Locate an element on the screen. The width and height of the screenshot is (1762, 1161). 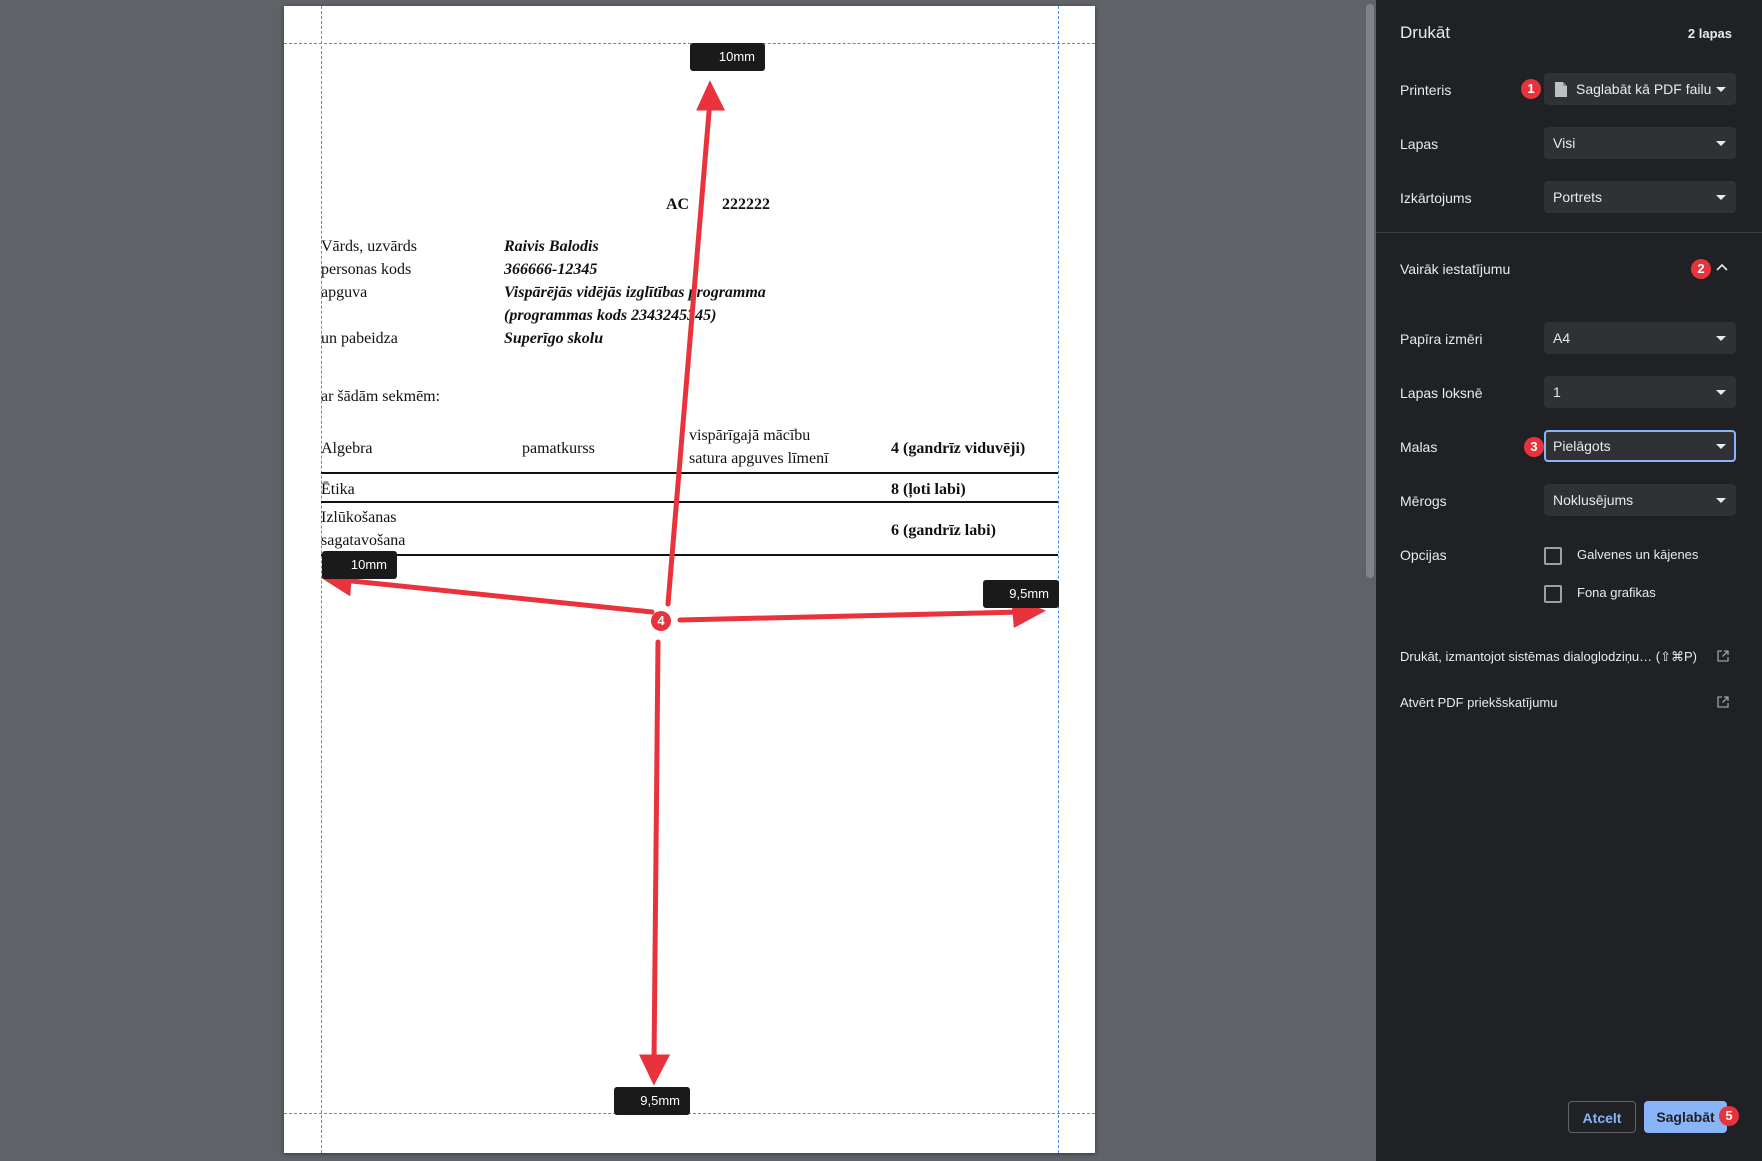
paper-size-select: A4 is located at coordinates (1640, 338).